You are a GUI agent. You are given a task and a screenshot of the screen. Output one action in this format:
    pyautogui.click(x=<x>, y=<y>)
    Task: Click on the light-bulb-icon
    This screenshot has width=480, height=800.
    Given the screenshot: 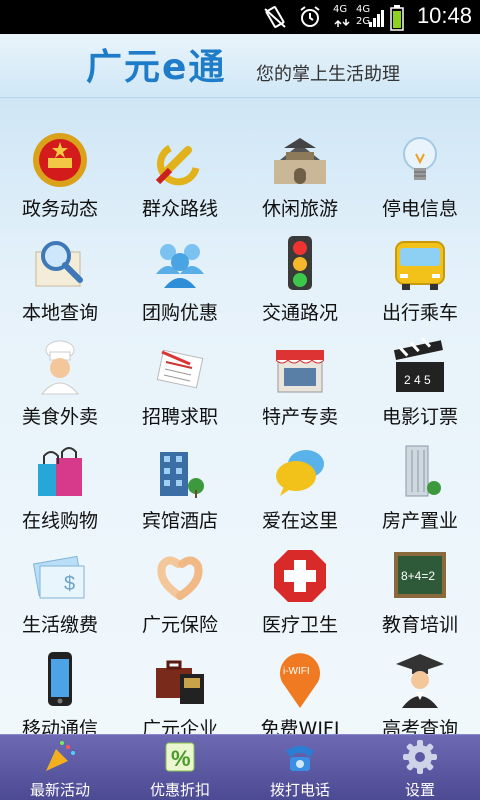 What is the action you would take?
    pyautogui.click(x=420, y=158)
    